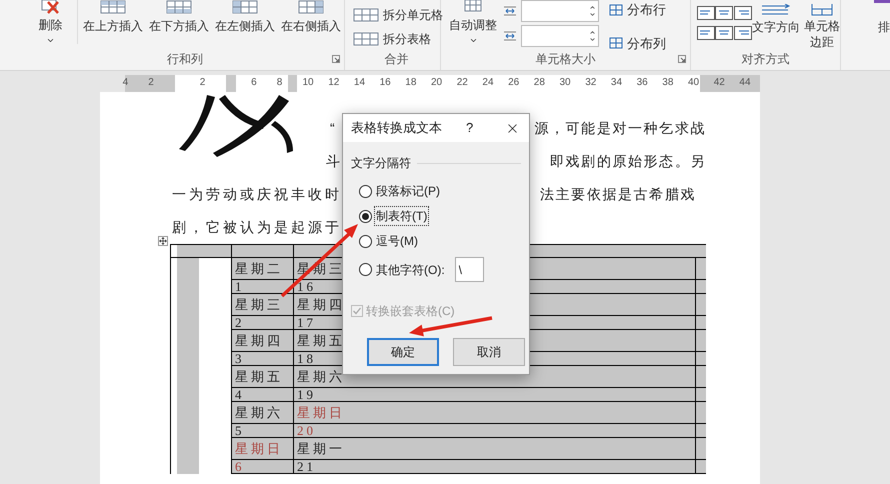  What do you see at coordinates (637, 10) in the screenshot?
I see `distribute-button: 分布行` at bounding box center [637, 10].